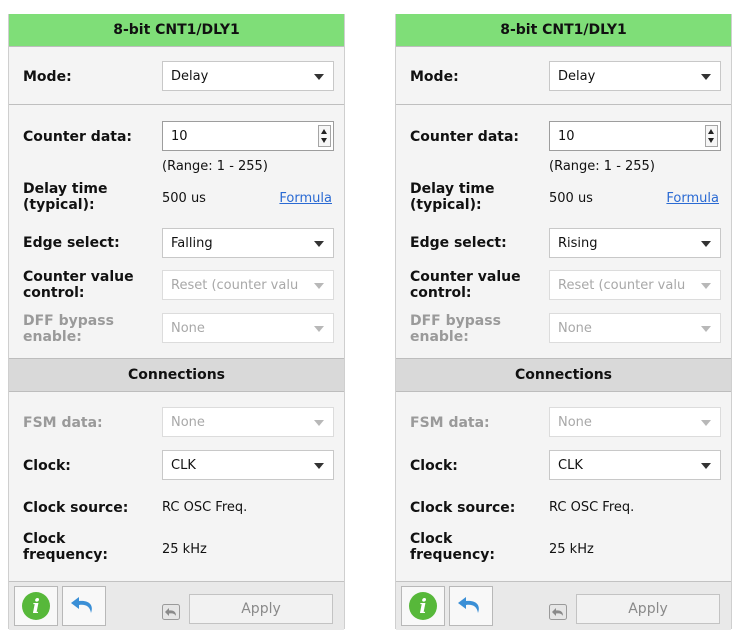 The height and width of the screenshot is (631, 732). Describe the element at coordinates (192, 243) in the screenshot. I see `edge-select-value: Falling` at that location.